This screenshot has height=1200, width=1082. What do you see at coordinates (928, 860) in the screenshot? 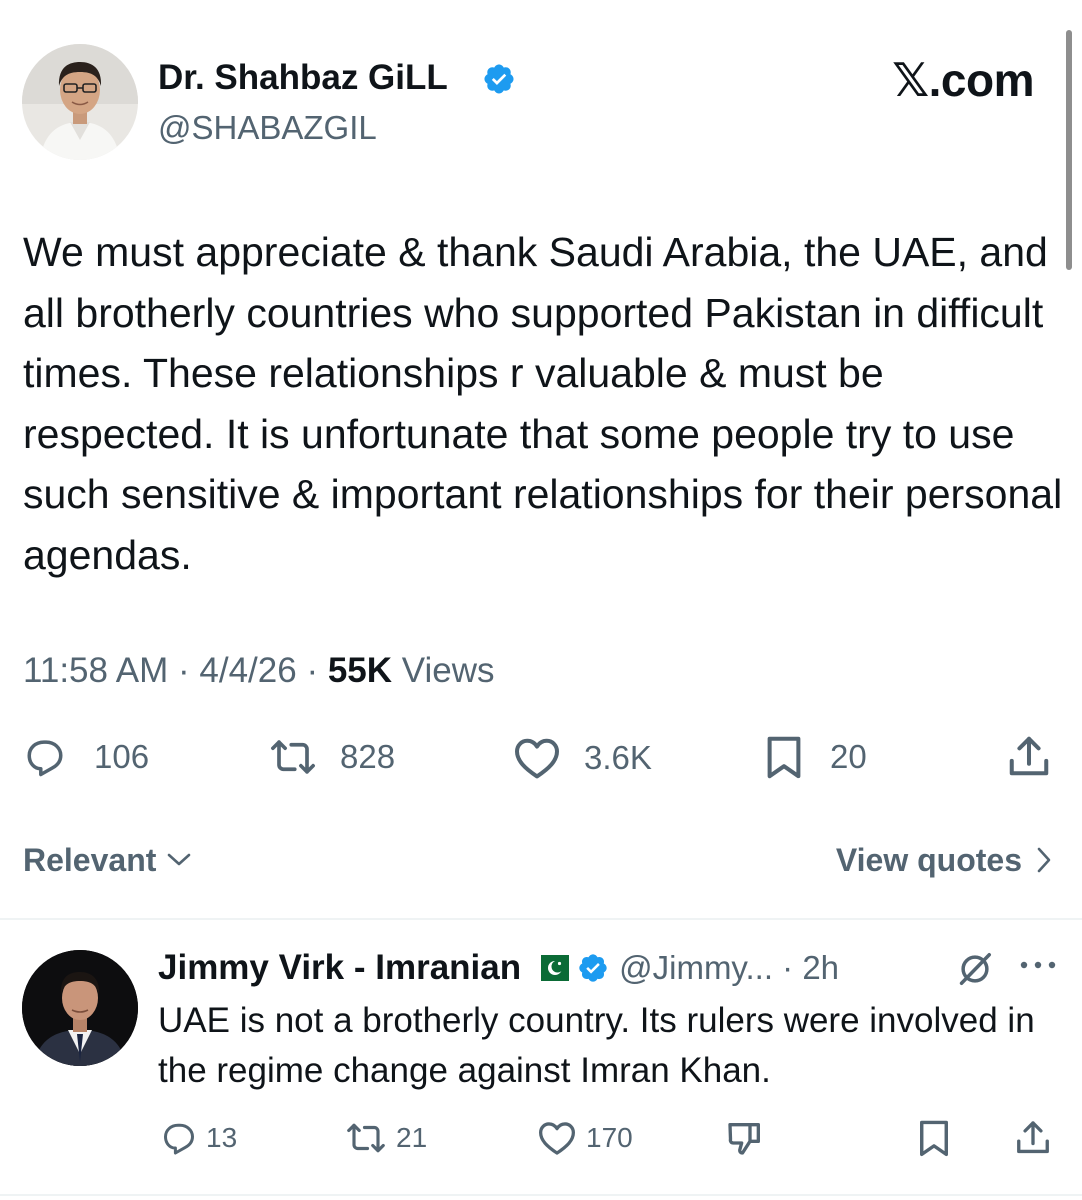
I see `view-quotes-label: View quotes` at bounding box center [928, 860].